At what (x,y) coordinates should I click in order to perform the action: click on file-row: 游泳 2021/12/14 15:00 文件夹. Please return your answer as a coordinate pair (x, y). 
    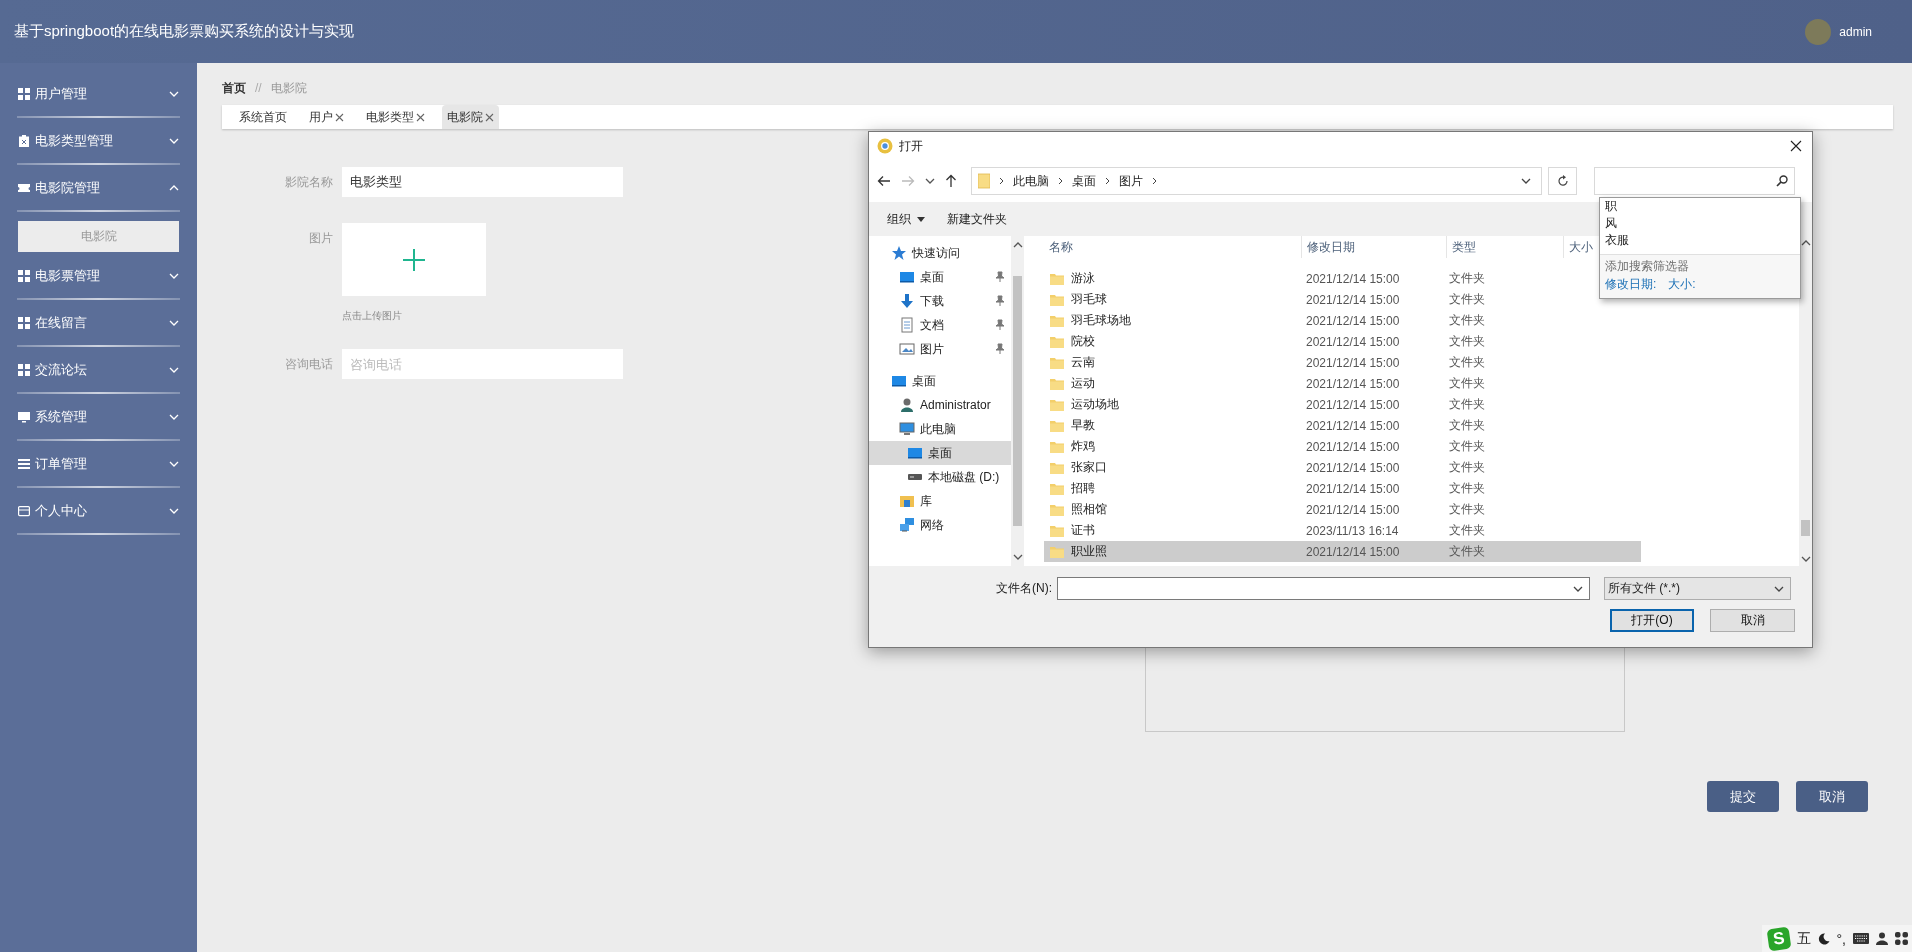
    Looking at the image, I should click on (1322, 278).